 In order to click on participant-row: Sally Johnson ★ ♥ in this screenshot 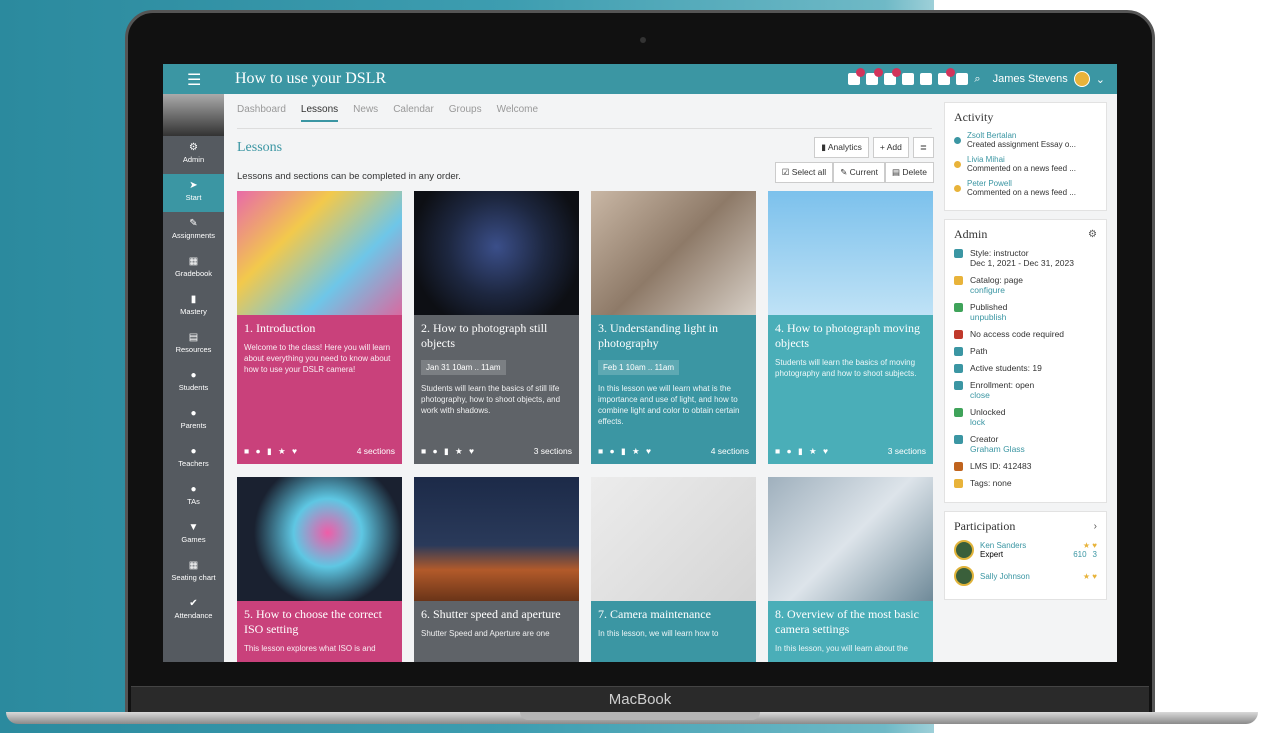, I will do `click(1025, 576)`.